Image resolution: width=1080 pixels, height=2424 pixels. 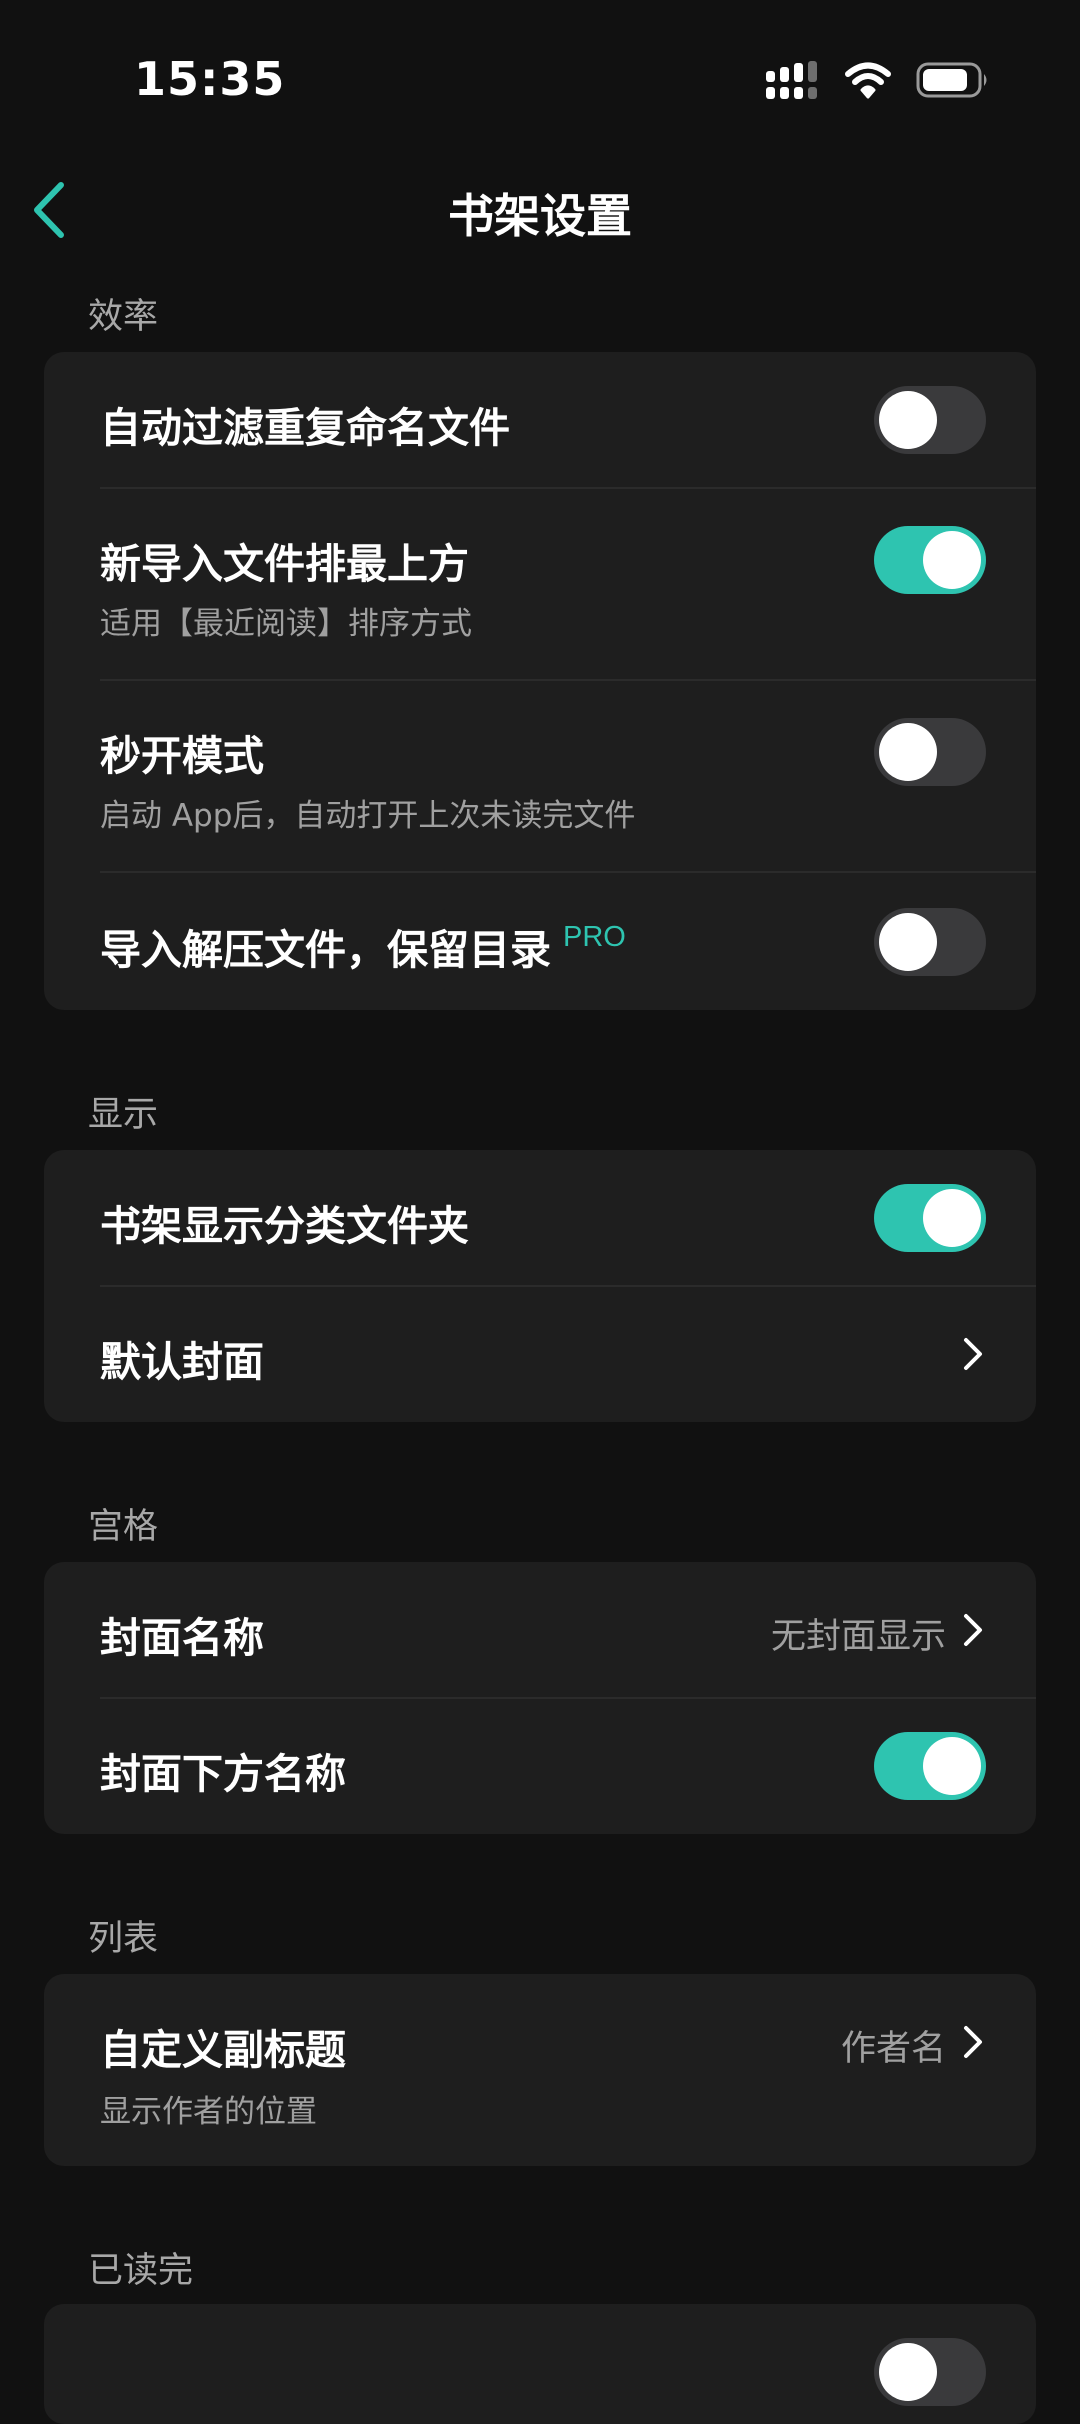 What do you see at coordinates (540, 584) in the screenshot?
I see `row-new-import-top: 新导入文件排最上方 适用【最近阅读】排序方式` at bounding box center [540, 584].